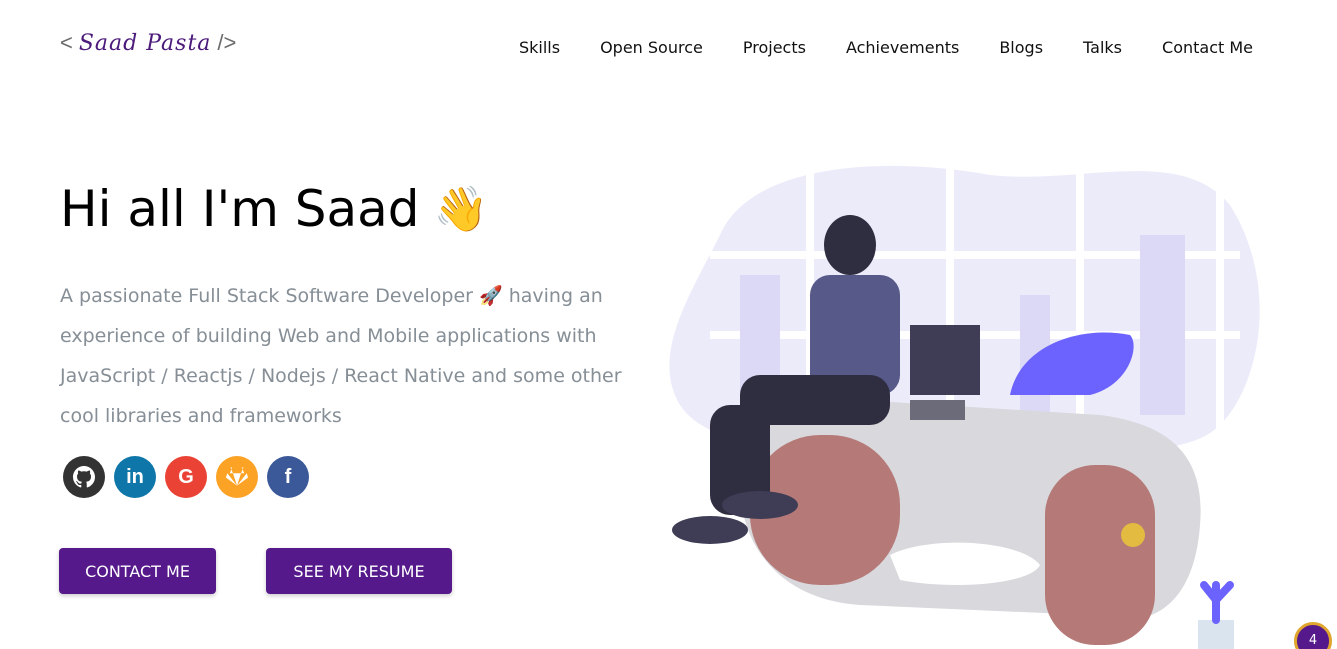  I want to click on waving-hand-icon: 👋, so click(461, 209).